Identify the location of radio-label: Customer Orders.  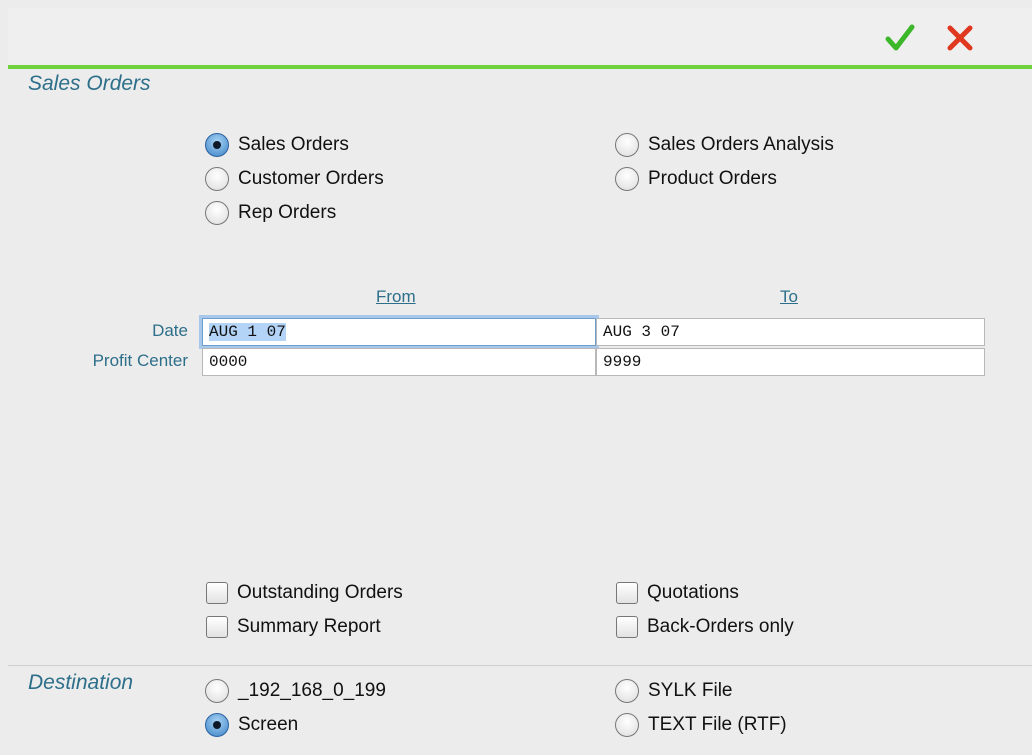
(311, 178).